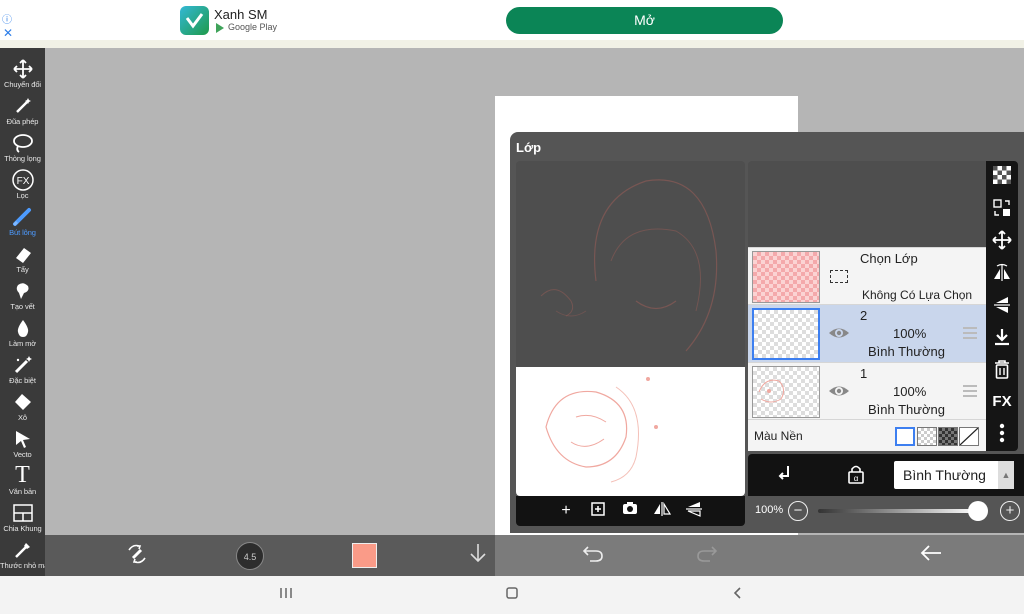 The image size is (1024, 614). What do you see at coordinates (22, 343) in the screenshot?
I see `tool-label: Làm mờ` at bounding box center [22, 343].